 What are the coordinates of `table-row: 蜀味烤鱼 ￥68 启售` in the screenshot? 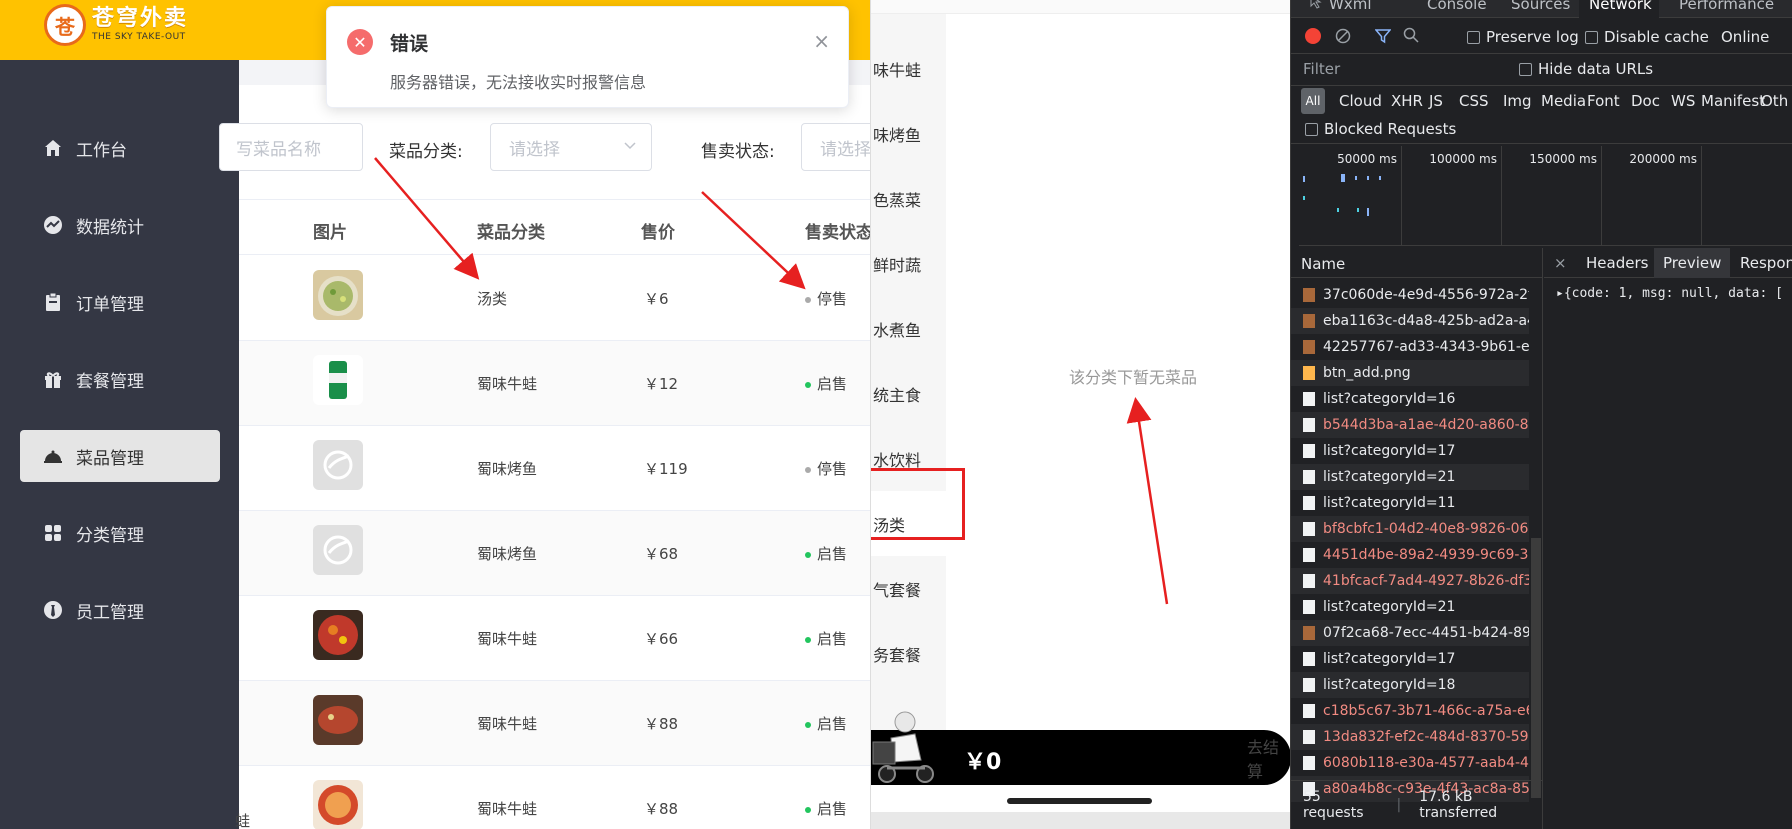 It's located at (554, 553).